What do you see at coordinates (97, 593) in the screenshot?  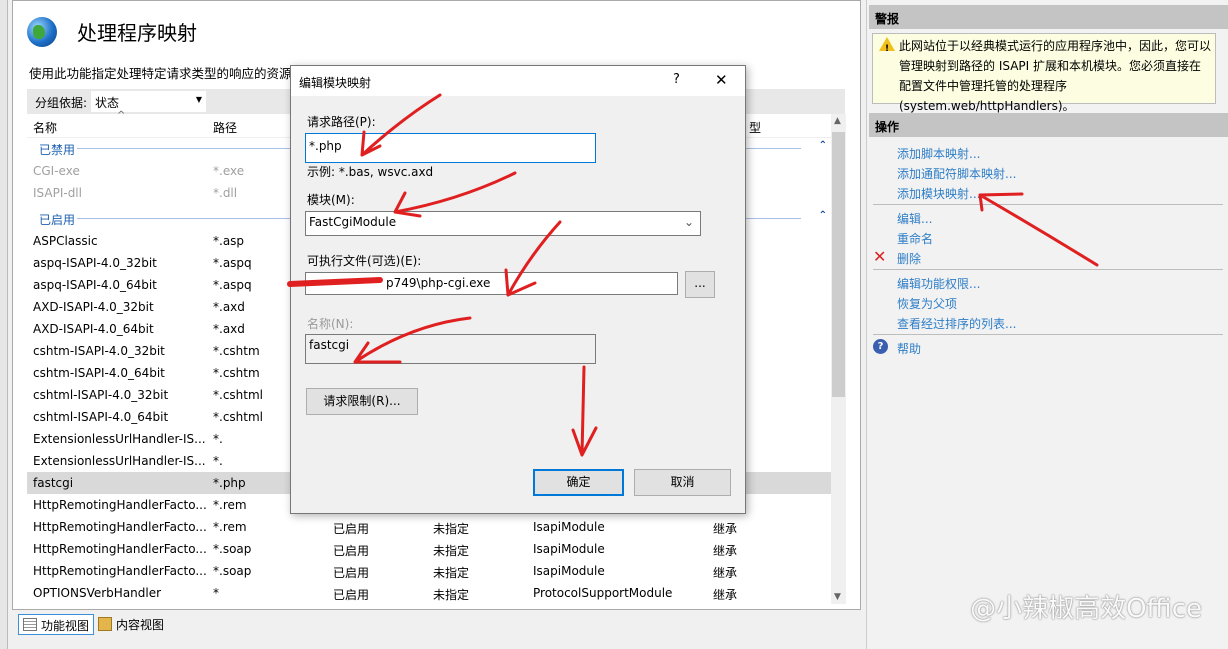 I see `cell-name: OPTIONSVerbHandler` at bounding box center [97, 593].